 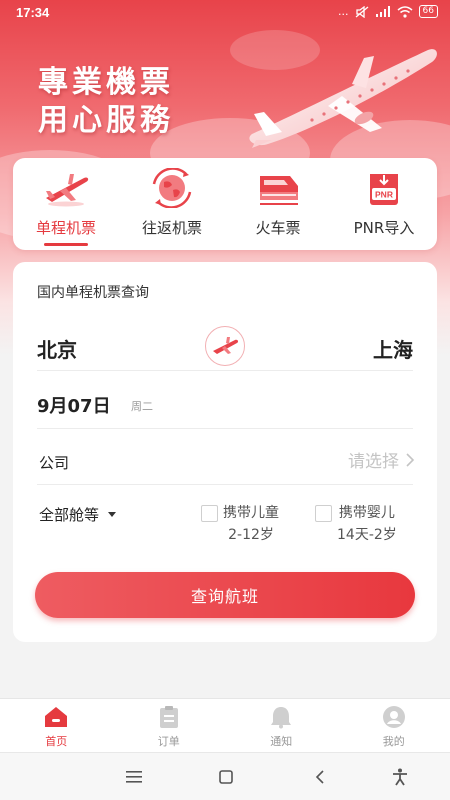 What do you see at coordinates (69, 515) in the screenshot?
I see `cabin-class-value: 全部舱等` at bounding box center [69, 515].